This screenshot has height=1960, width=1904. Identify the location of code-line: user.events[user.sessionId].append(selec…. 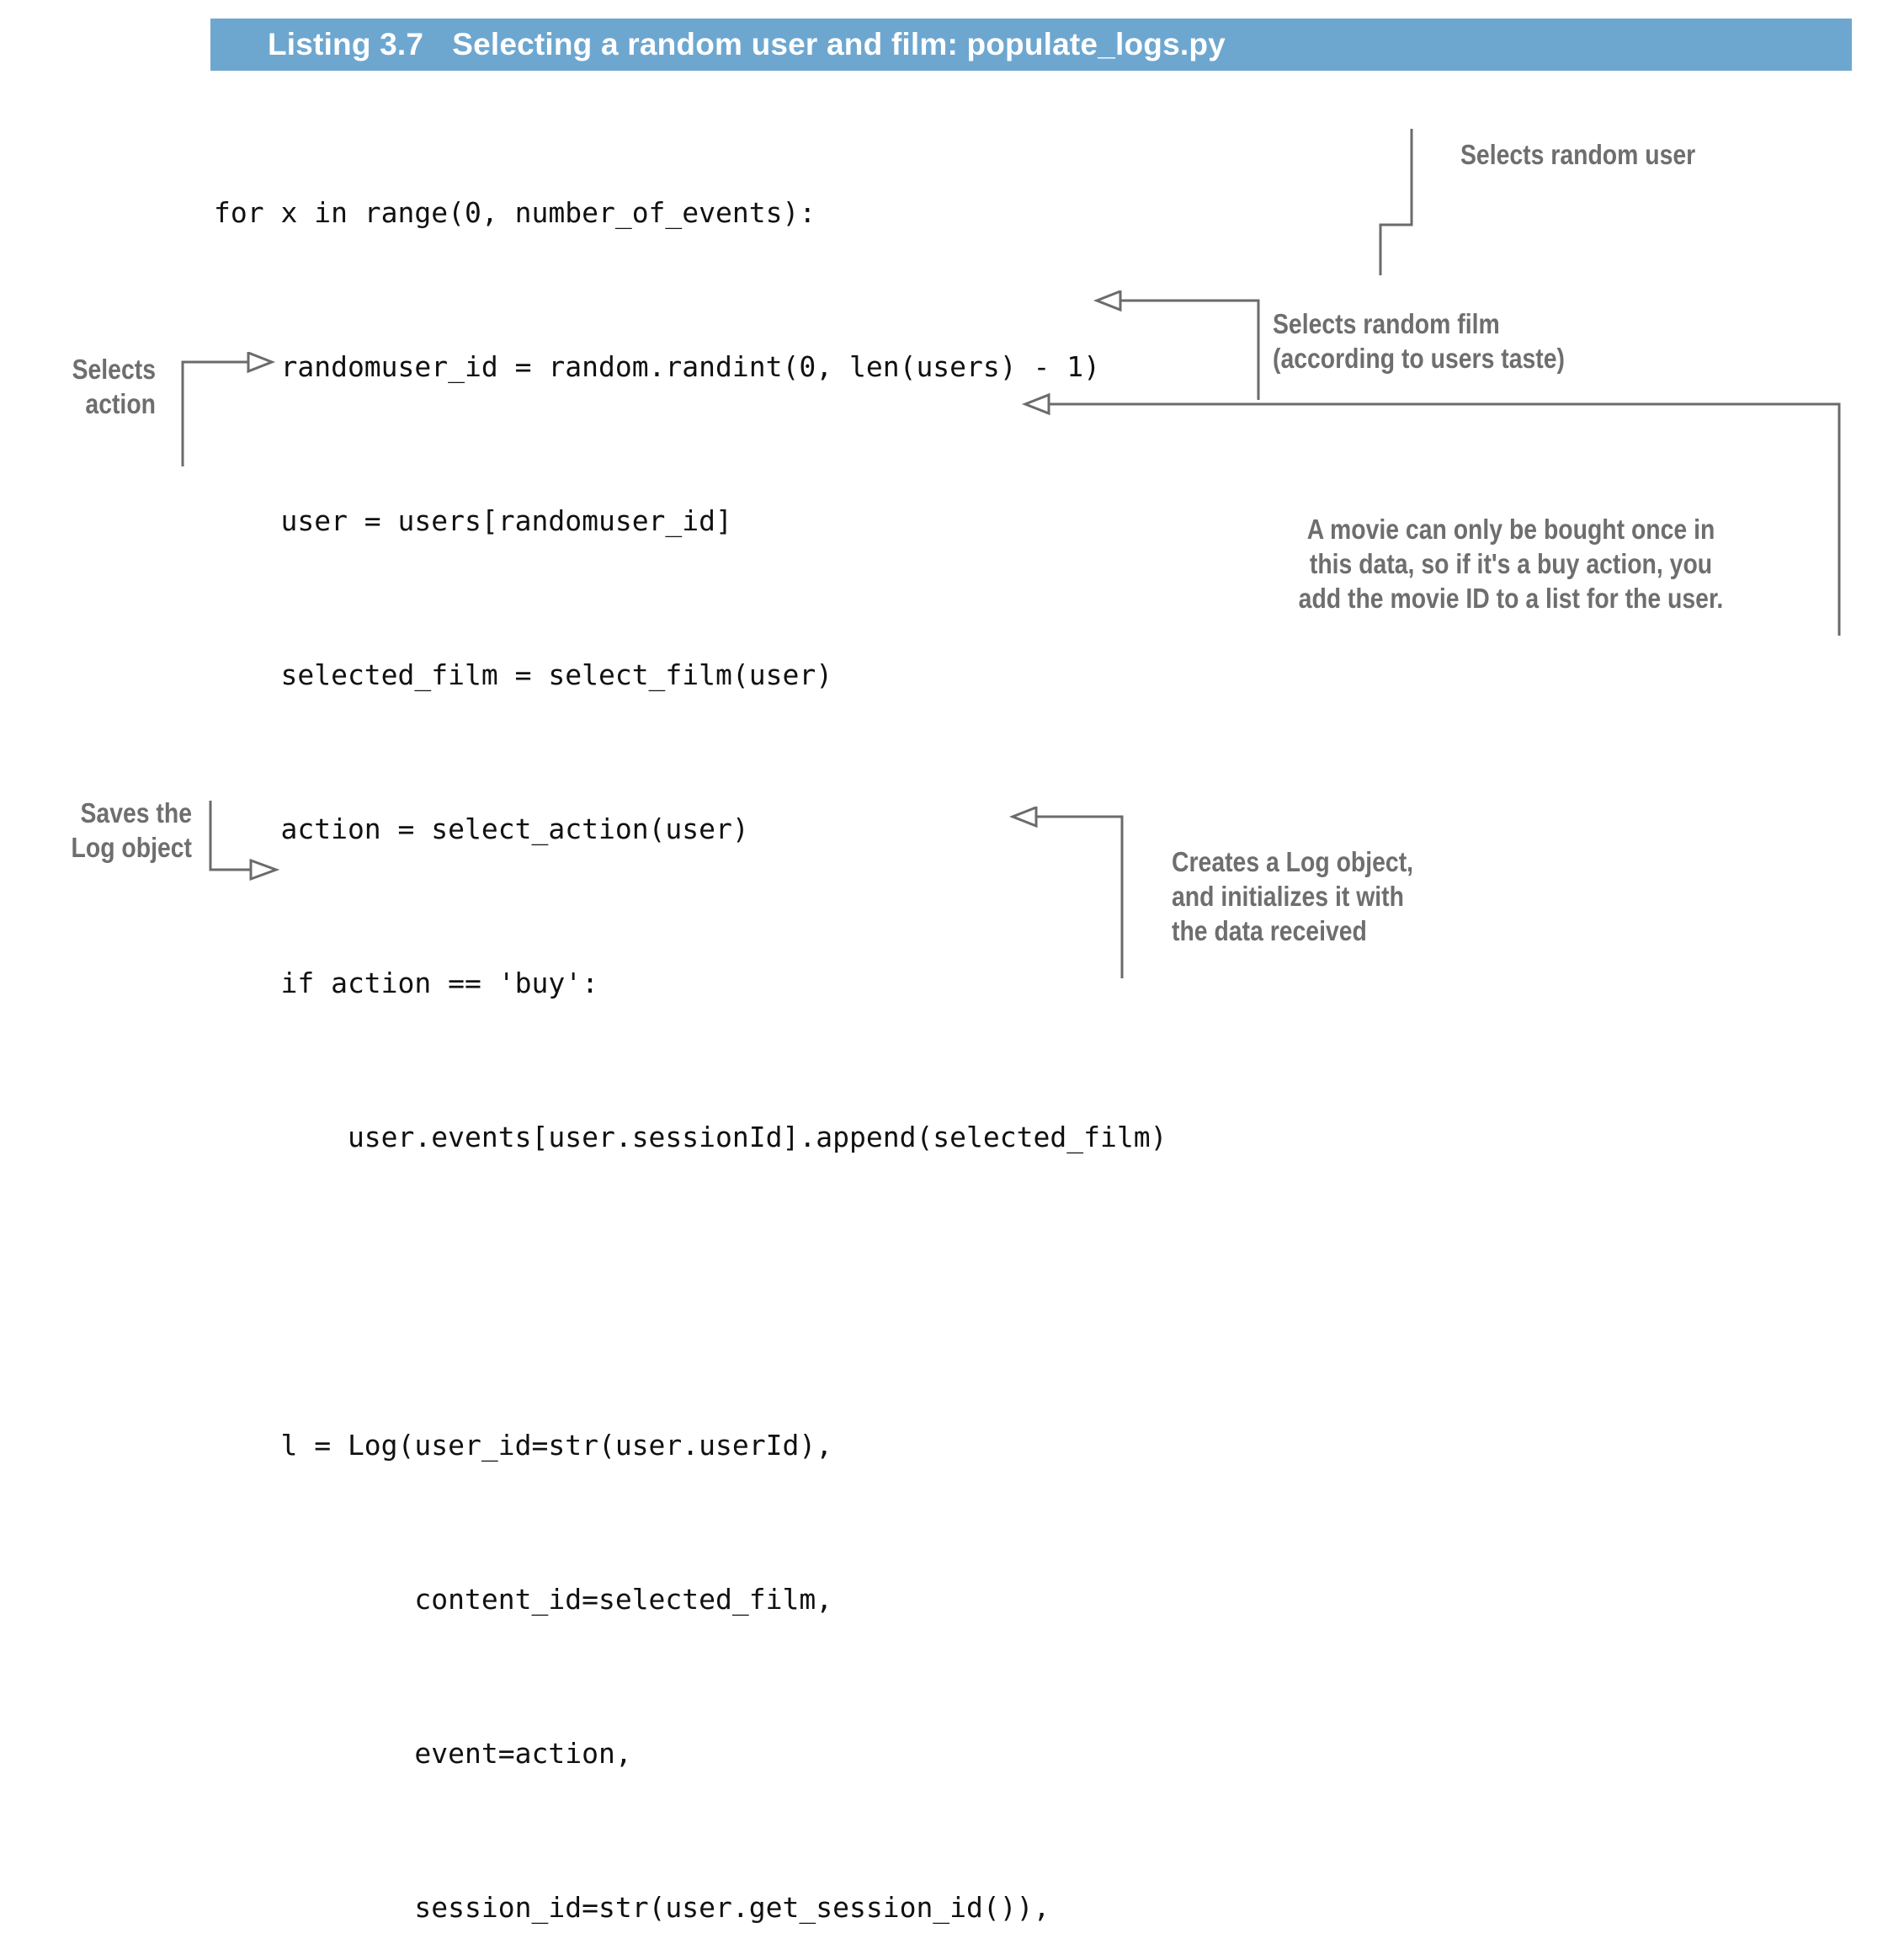
(690, 1137).